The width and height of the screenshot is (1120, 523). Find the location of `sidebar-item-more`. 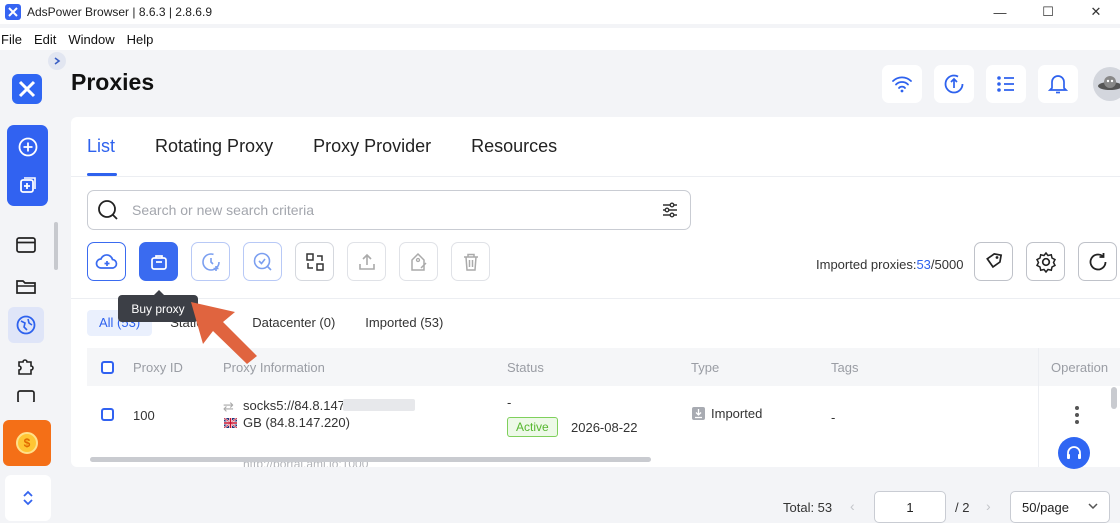

sidebar-item-more is located at coordinates (26, 395).